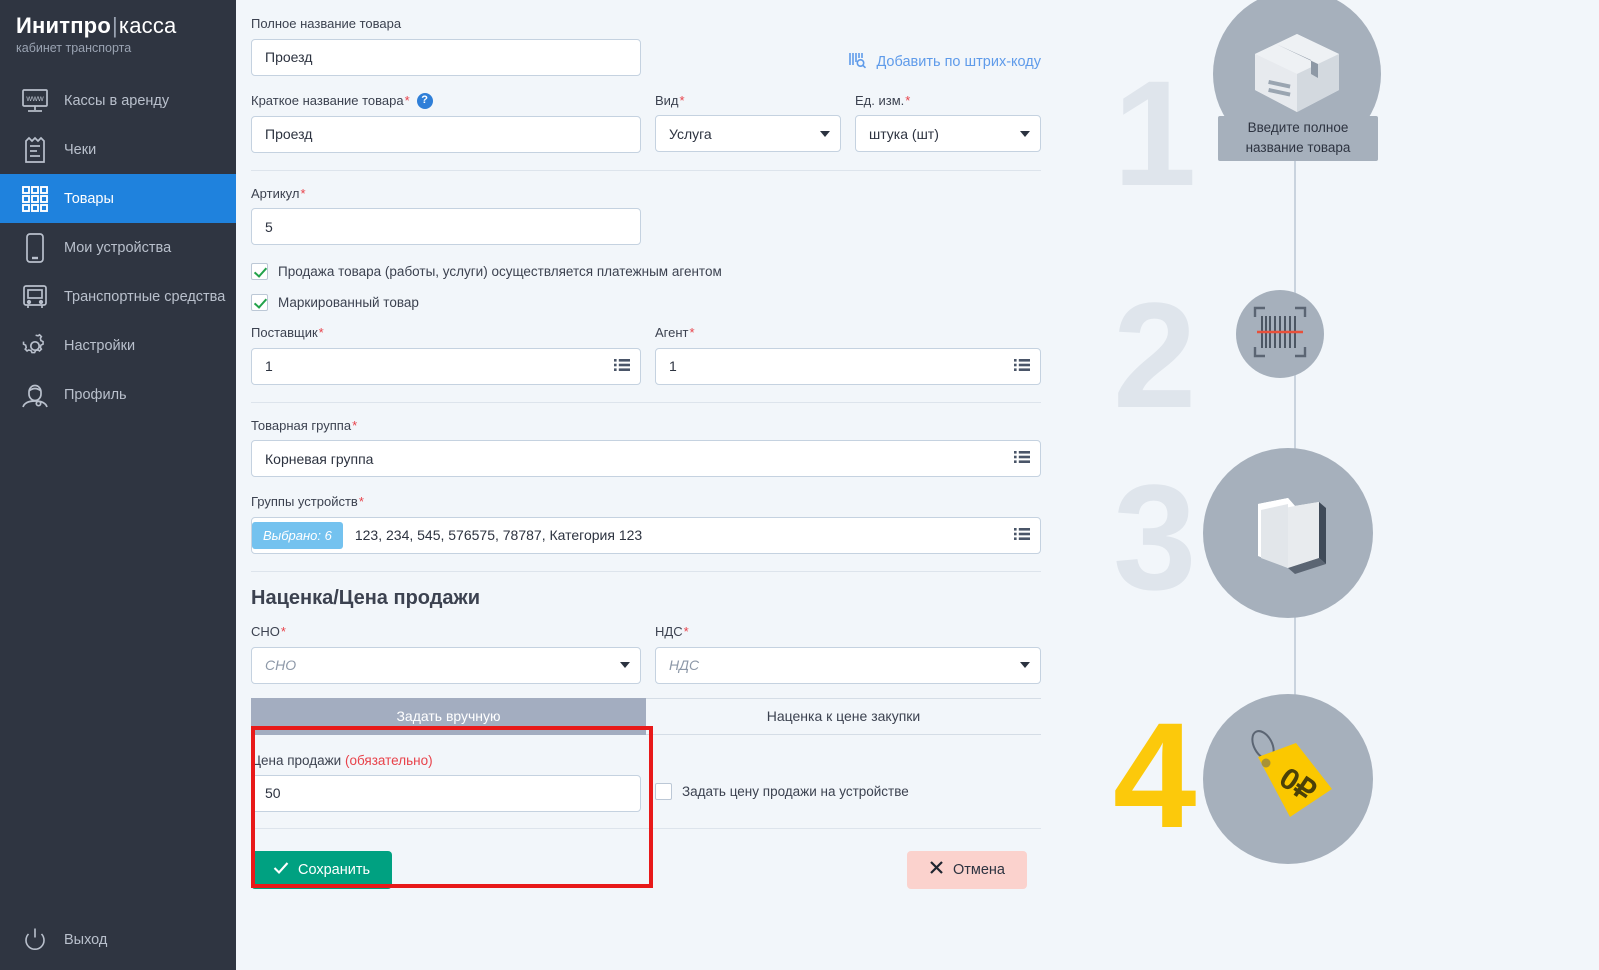 Image resolution: width=1599 pixels, height=970 pixels. What do you see at coordinates (126, 25) in the screenshot?
I see `brand-title: Инитпро|касса` at bounding box center [126, 25].